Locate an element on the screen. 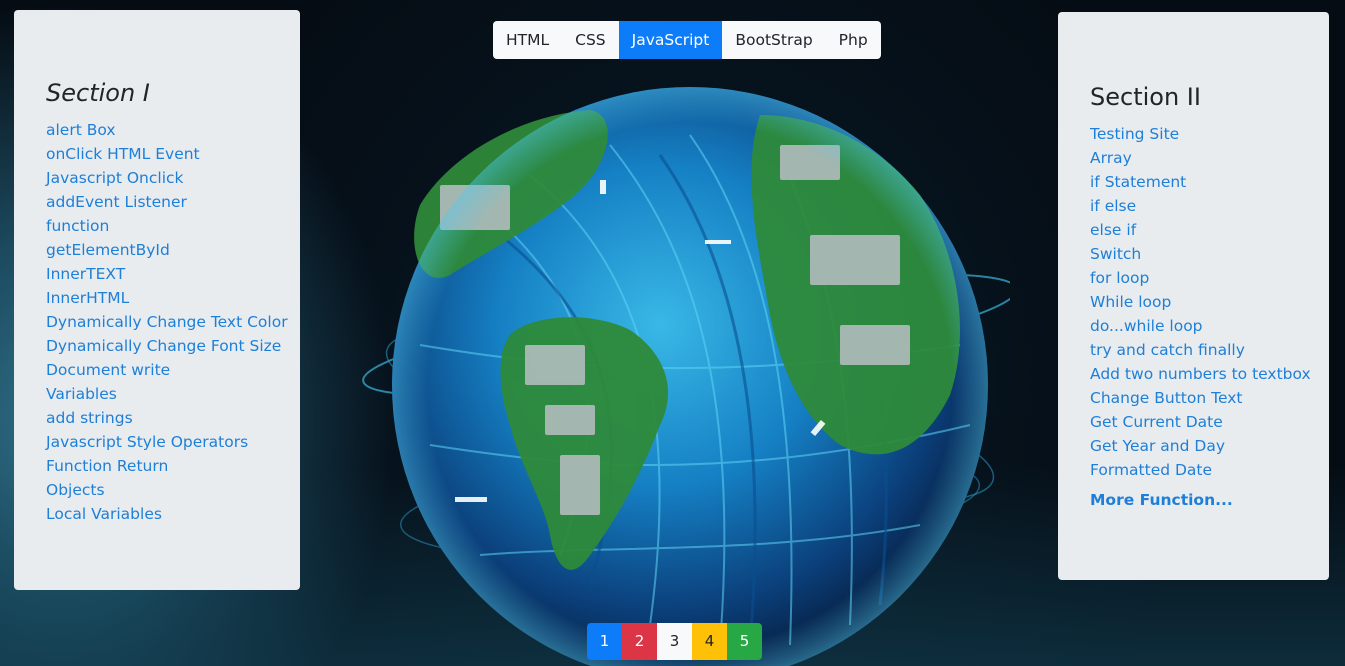  page-button-1: 1 is located at coordinates (604, 641).